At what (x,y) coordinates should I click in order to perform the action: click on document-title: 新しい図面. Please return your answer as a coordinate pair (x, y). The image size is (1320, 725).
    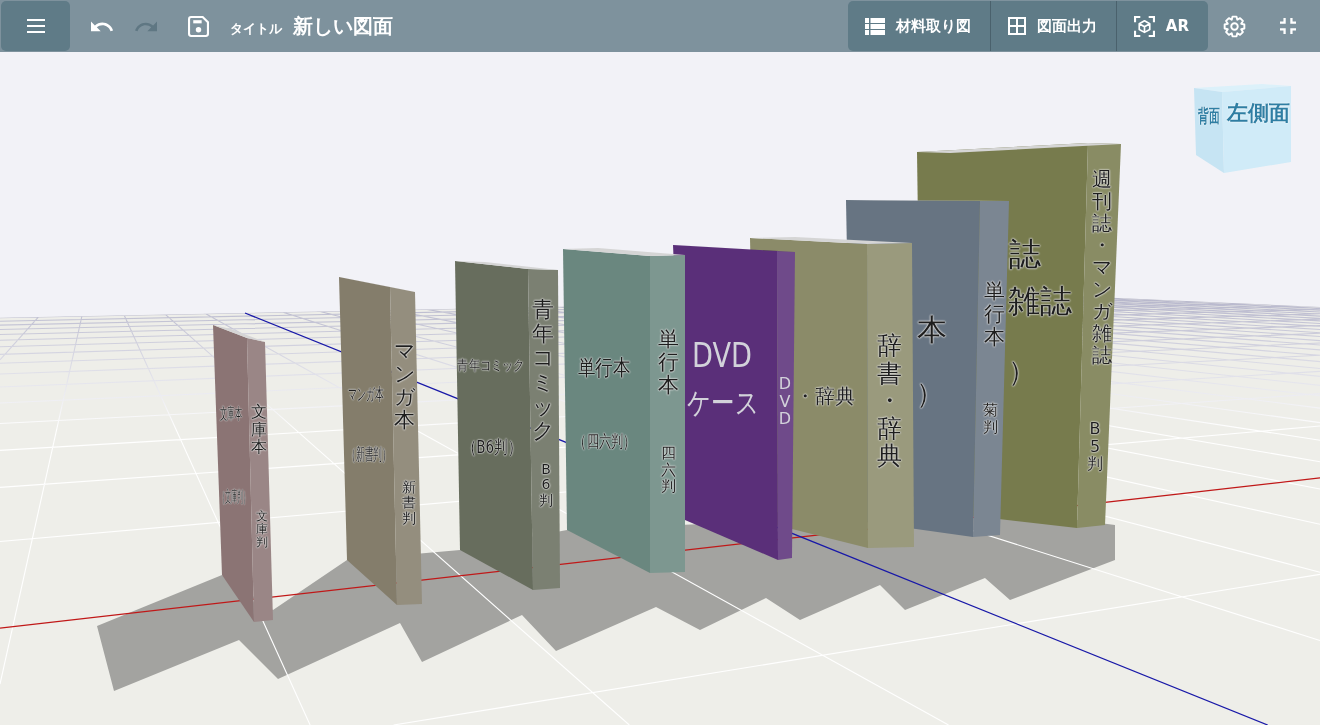
    Looking at the image, I should click on (343, 26).